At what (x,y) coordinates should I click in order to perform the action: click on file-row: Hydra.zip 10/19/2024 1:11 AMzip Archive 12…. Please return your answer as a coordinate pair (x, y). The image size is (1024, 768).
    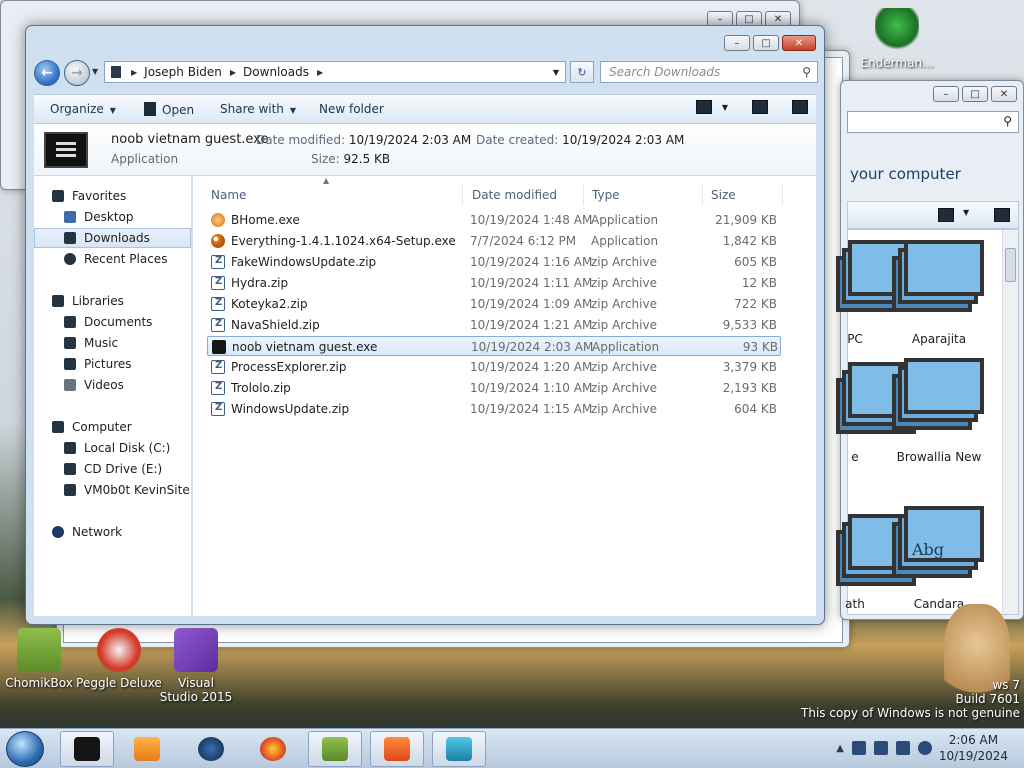
    Looking at the image, I should click on (494, 283).